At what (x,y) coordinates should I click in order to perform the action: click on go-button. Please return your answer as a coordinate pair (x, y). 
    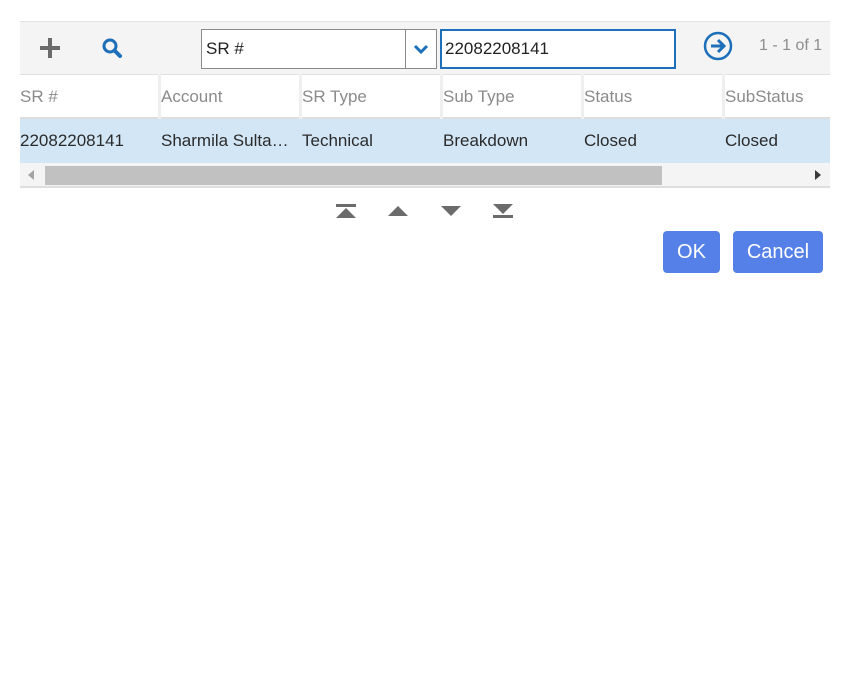
    Looking at the image, I should click on (718, 46).